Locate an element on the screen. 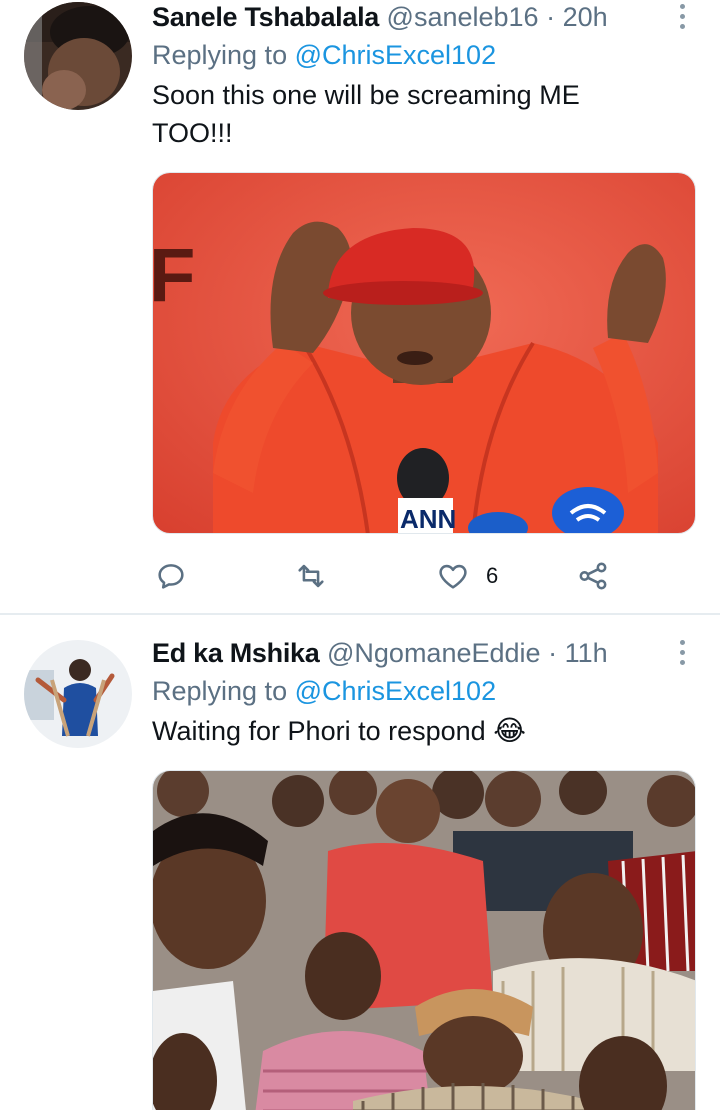  share-icon is located at coordinates (593, 576).